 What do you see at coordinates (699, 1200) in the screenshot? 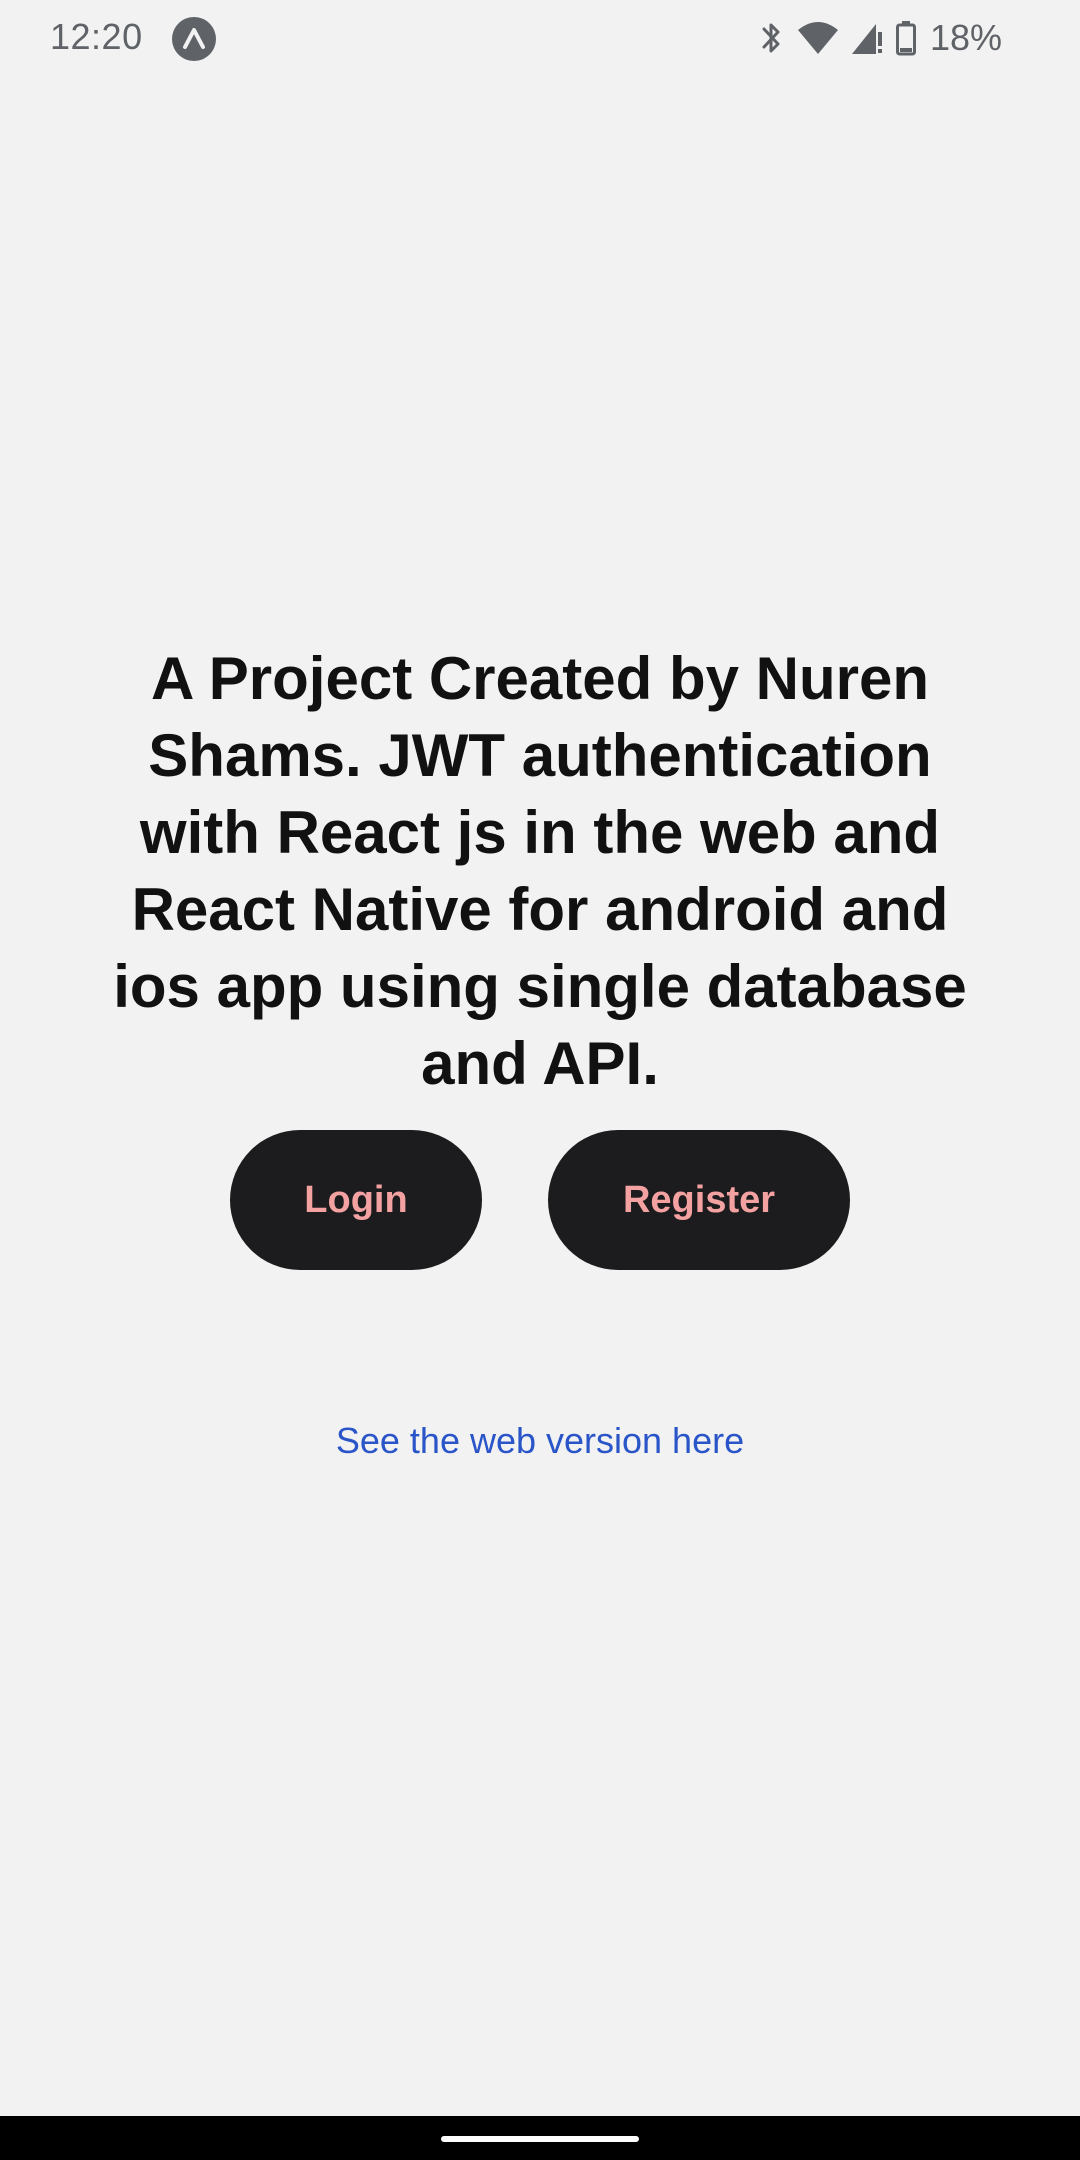
I see `register-button: Register` at bounding box center [699, 1200].